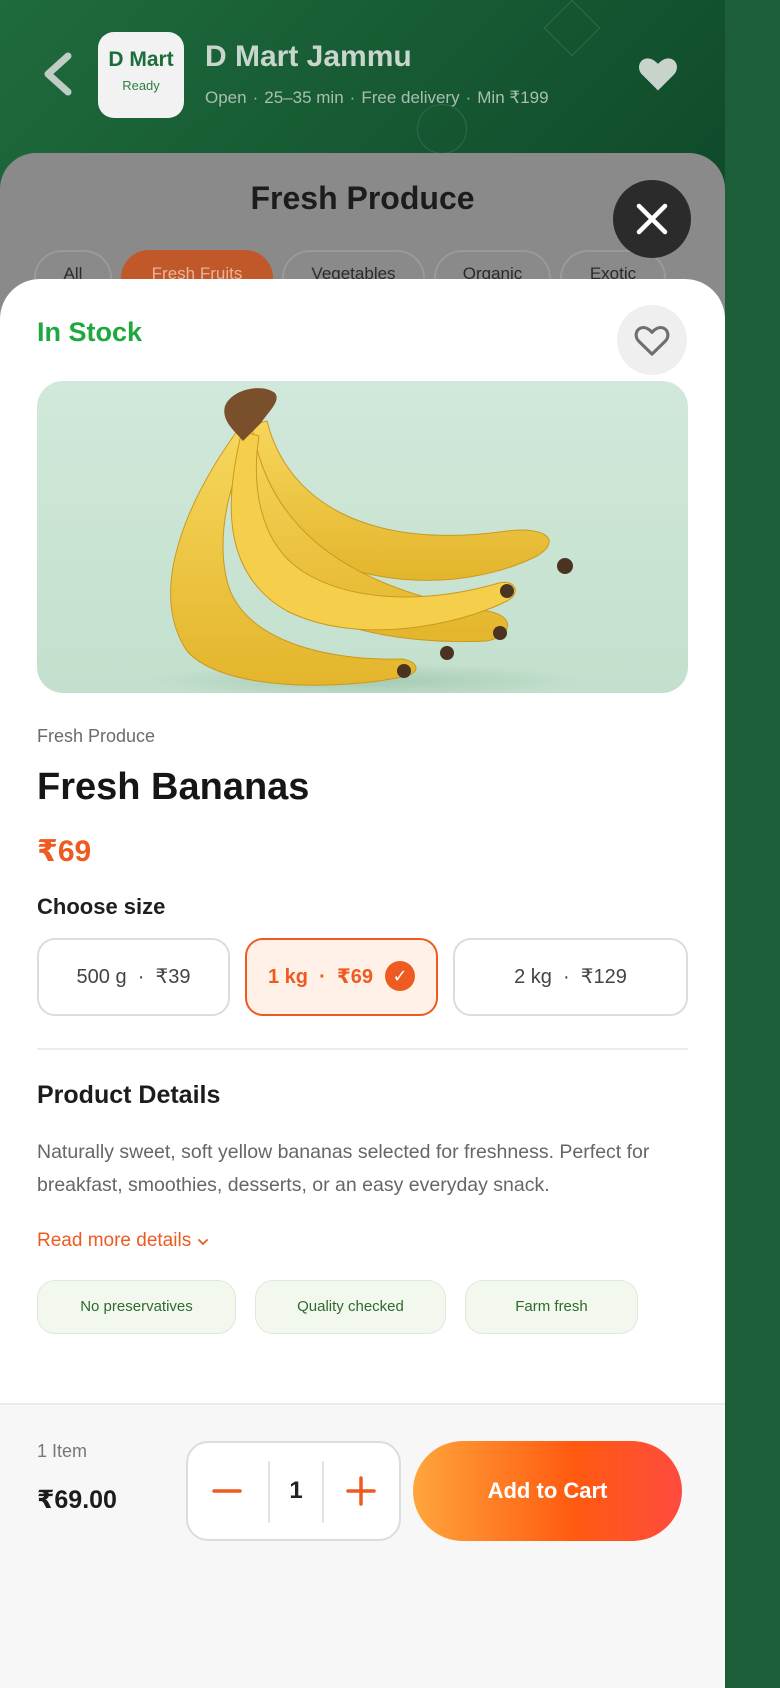 The height and width of the screenshot is (1688, 780). What do you see at coordinates (355, 977) in the screenshot?
I see `size-price: ₹69` at bounding box center [355, 977].